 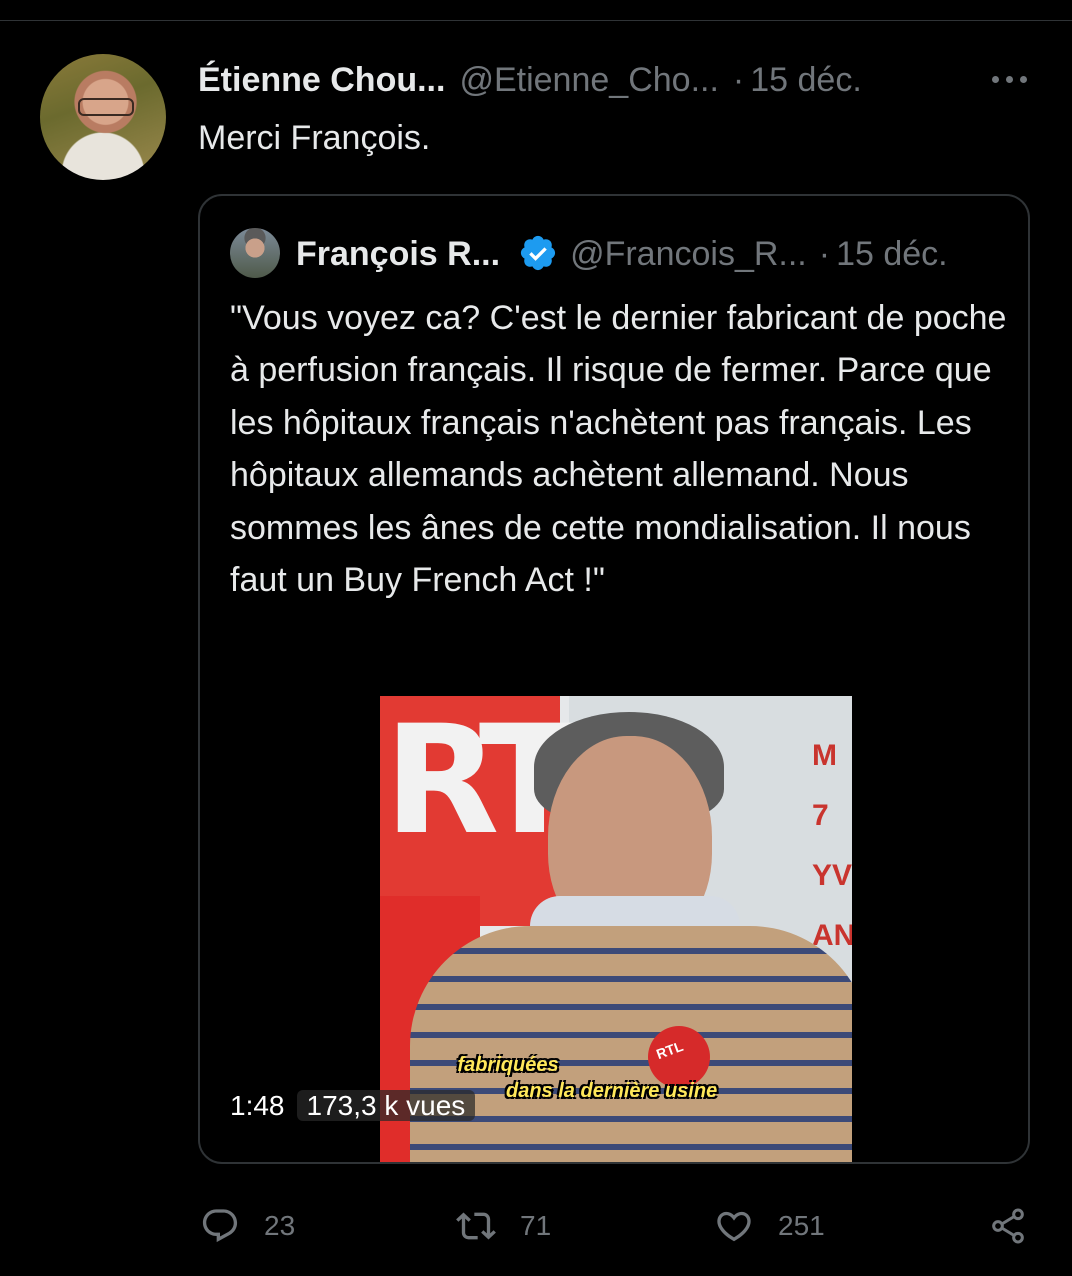 I want to click on video-views: 173,3 k vues, so click(x=386, y=1105).